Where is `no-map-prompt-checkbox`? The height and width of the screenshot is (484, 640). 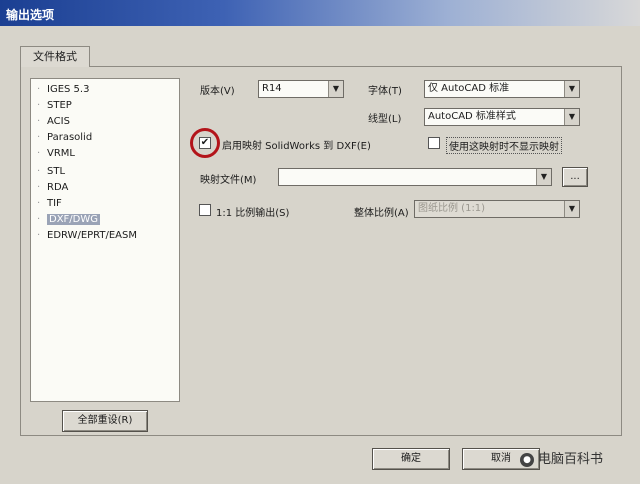
no-map-prompt-checkbox is located at coordinates (434, 143).